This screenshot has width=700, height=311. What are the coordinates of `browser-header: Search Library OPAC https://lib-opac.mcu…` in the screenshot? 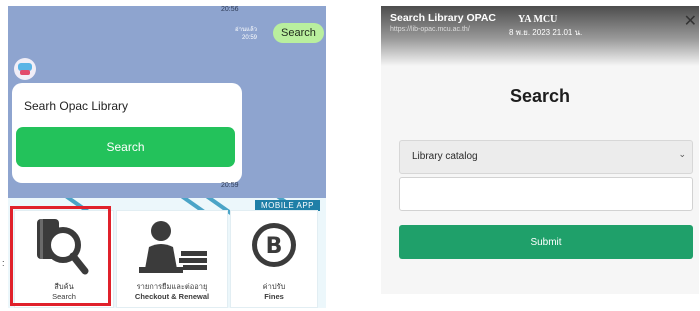 It's located at (540, 36).